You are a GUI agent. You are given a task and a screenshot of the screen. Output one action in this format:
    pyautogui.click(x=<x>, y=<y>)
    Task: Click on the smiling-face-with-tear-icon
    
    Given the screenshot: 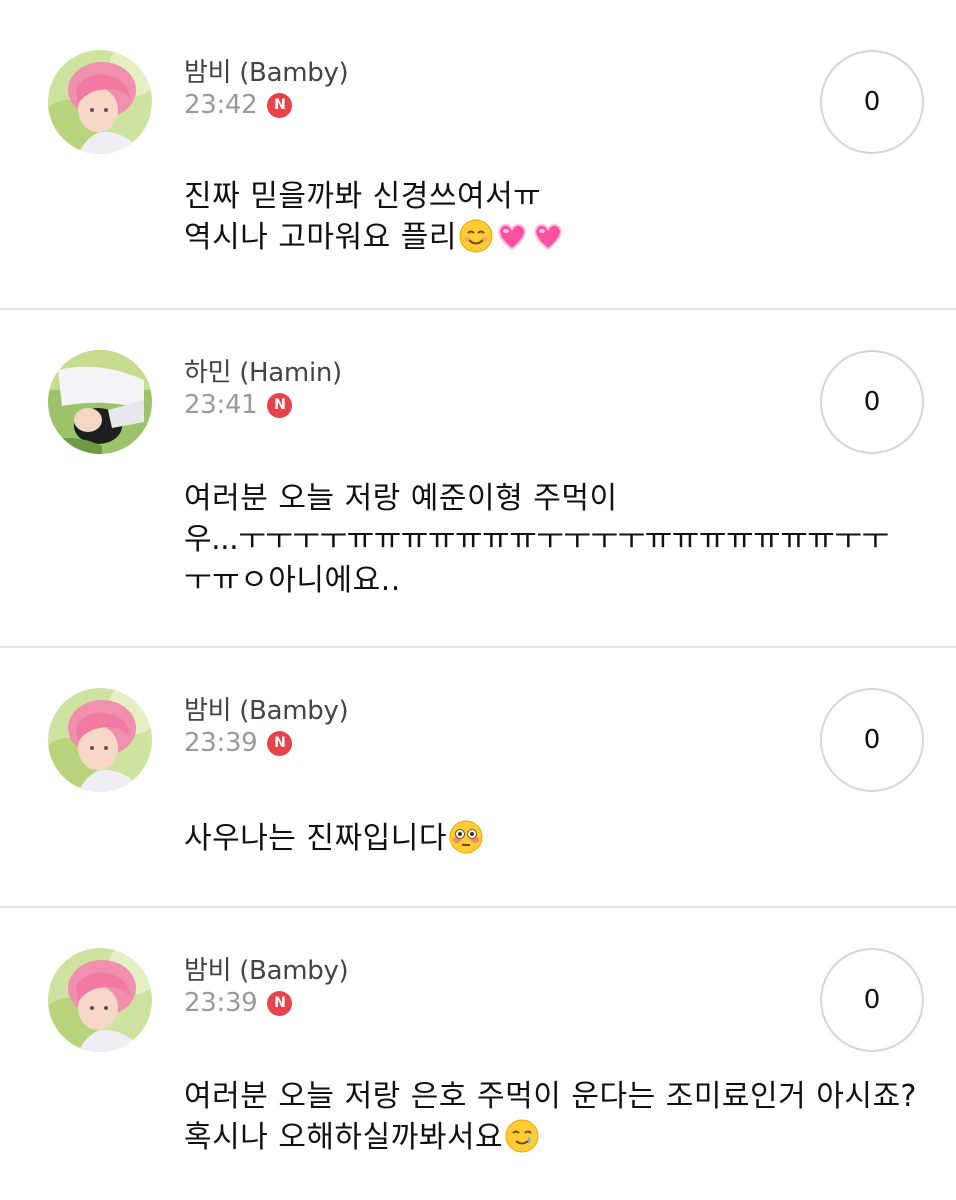 What is the action you would take?
    pyautogui.click(x=522, y=1136)
    